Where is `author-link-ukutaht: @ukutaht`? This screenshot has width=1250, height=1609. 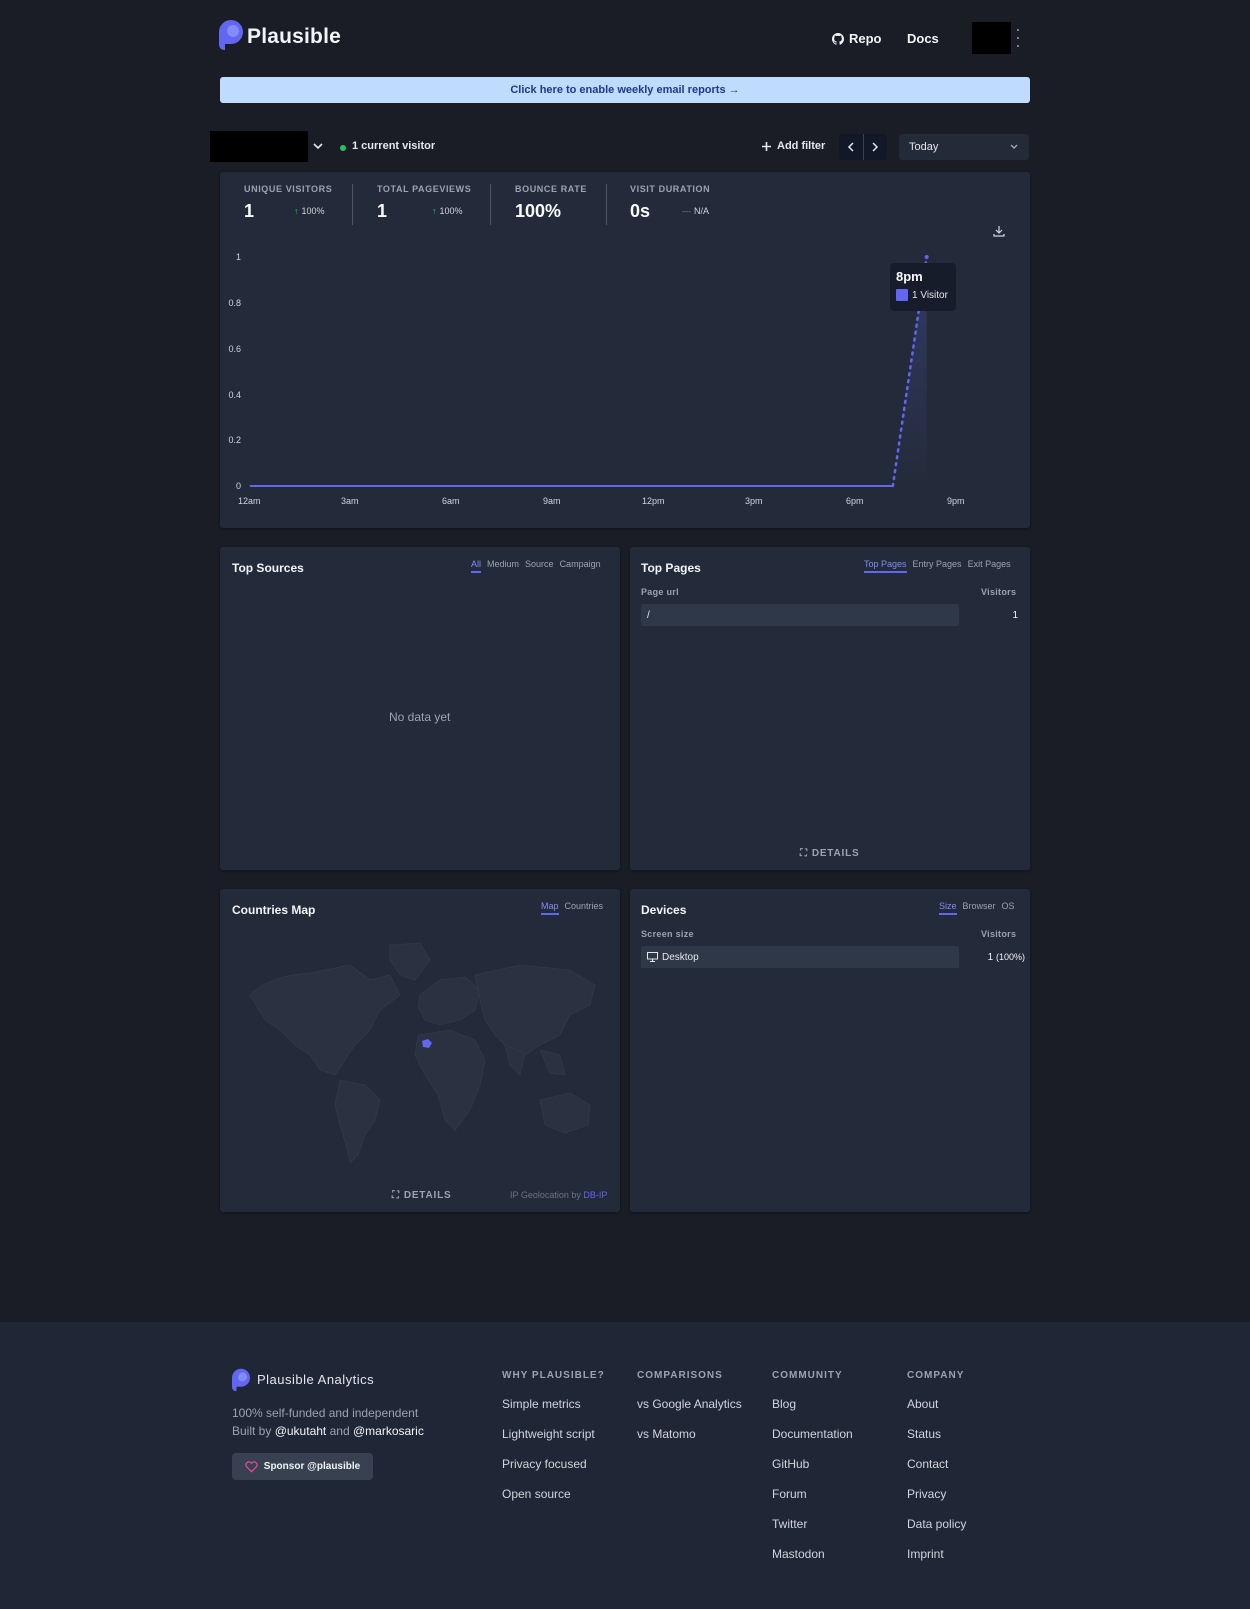 author-link-ukutaht: @ukutaht is located at coordinates (301, 1431).